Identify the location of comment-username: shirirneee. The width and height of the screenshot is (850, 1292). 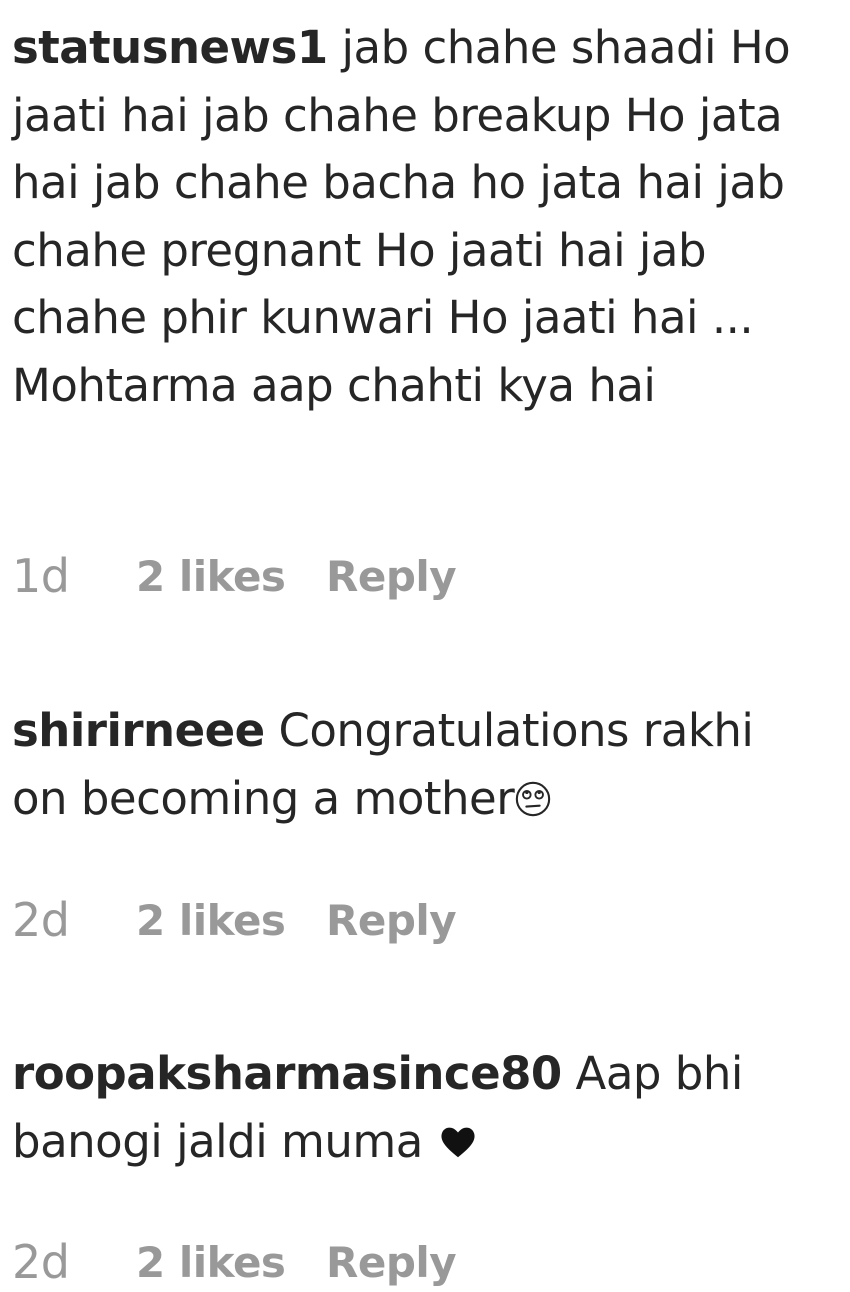
(138, 730).